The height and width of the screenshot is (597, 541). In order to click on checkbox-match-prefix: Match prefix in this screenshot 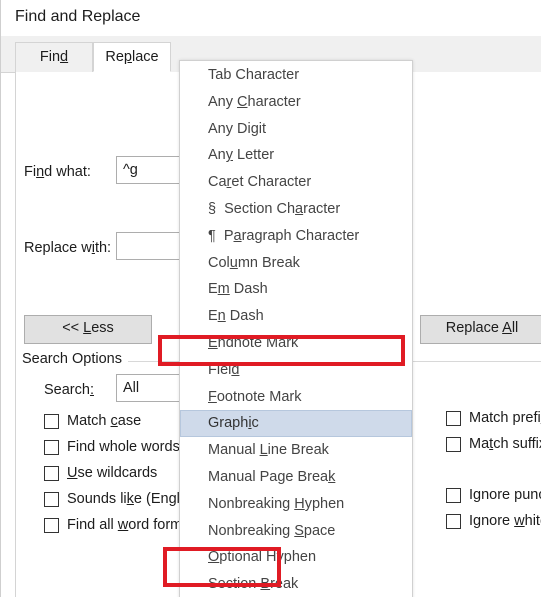, I will do `click(493, 418)`.